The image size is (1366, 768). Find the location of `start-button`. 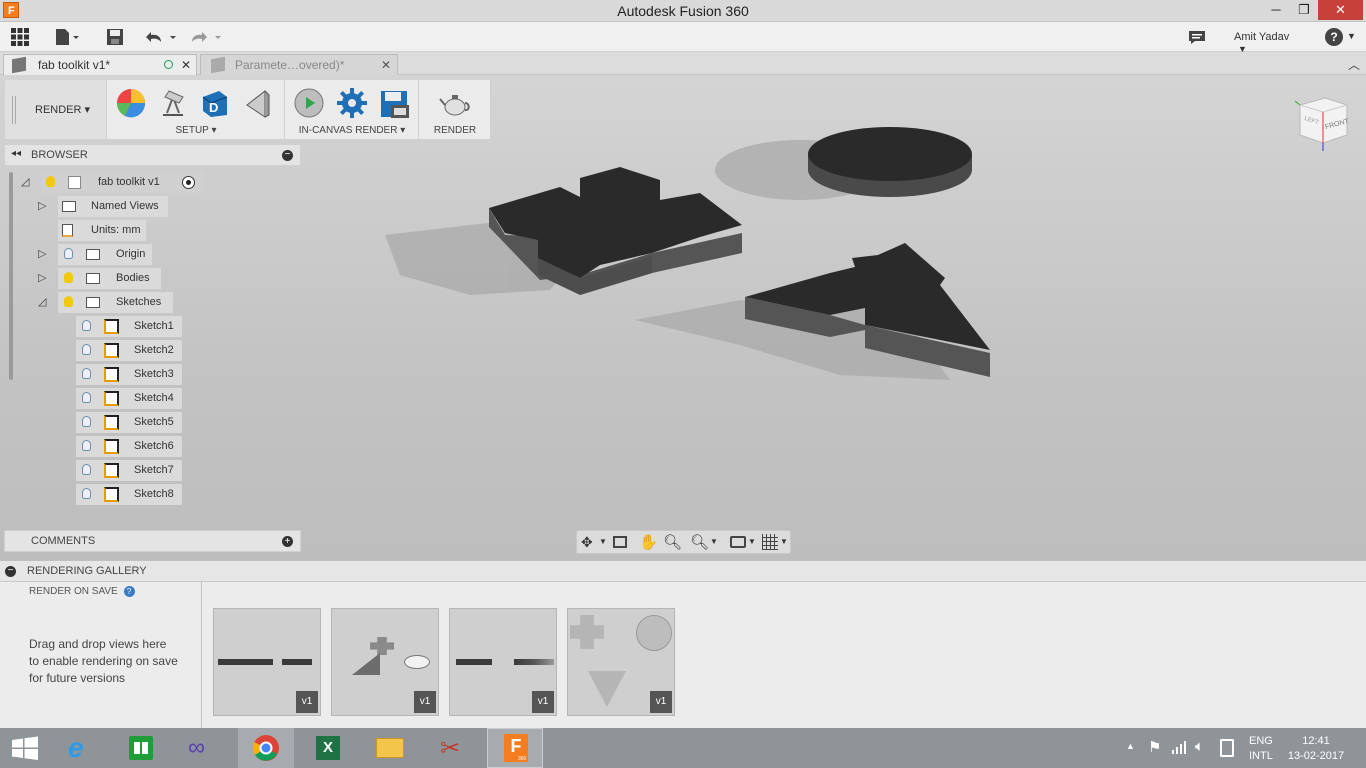

start-button is located at coordinates (28, 748).